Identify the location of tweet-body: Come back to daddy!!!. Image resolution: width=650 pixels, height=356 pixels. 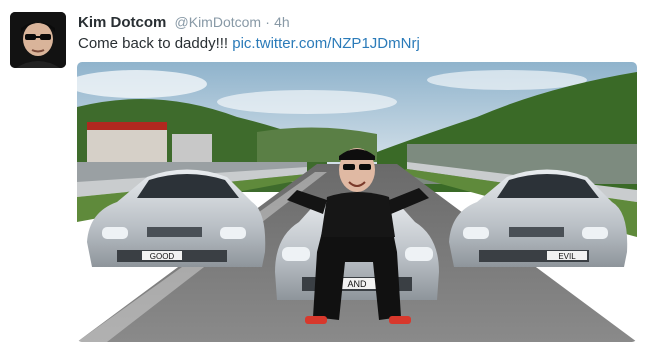
(155, 43).